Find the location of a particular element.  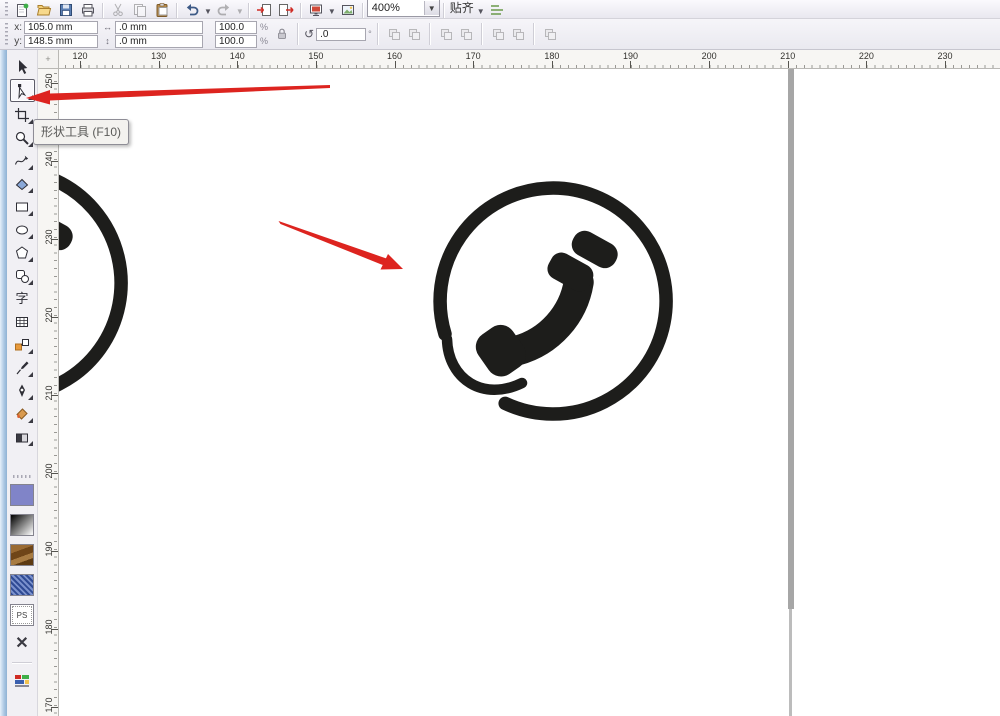

shape-tool is located at coordinates (22, 90).